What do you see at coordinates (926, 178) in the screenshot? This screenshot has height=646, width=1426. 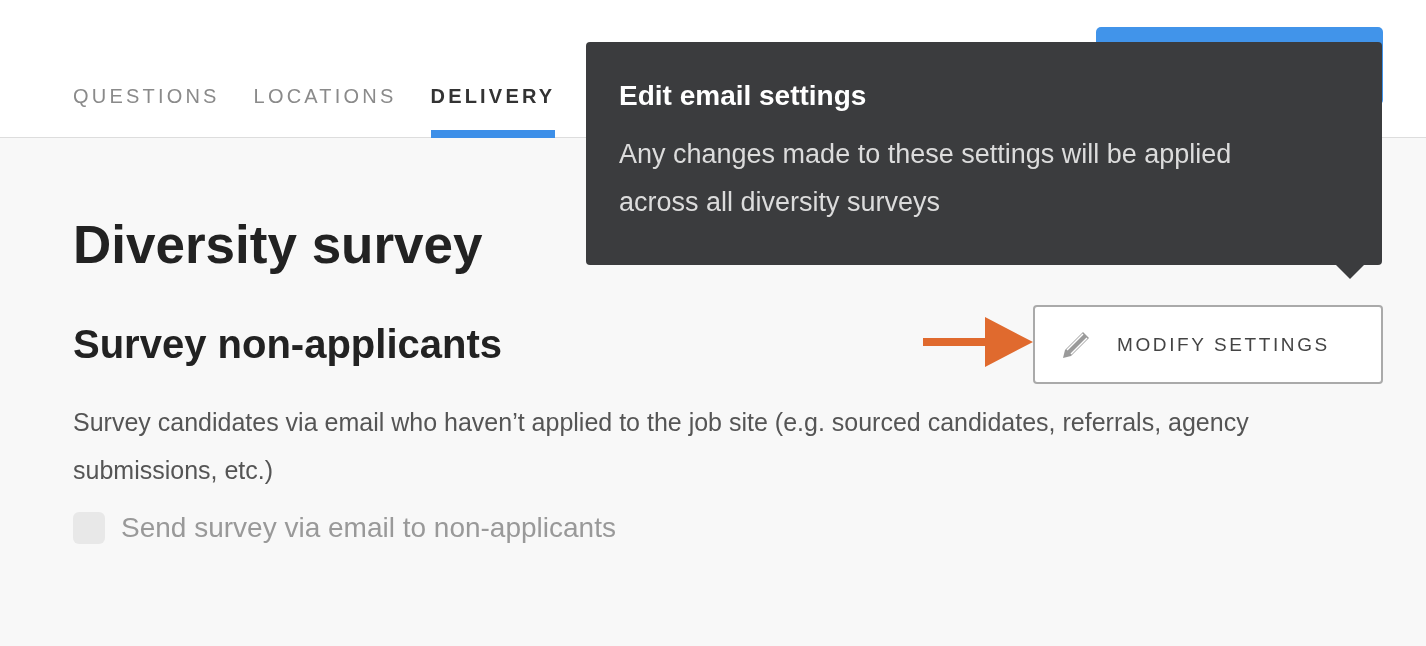 I see `tooltip-text: Any changes made to these settings will be applied across all diversity surveys` at bounding box center [926, 178].